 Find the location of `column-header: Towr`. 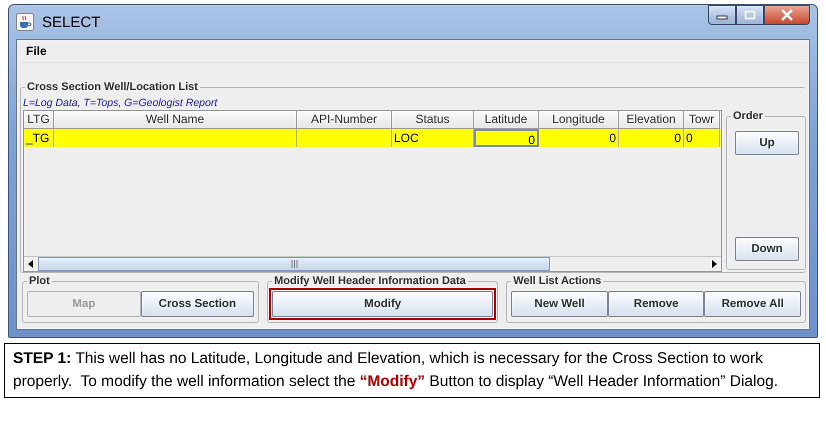

column-header: Towr is located at coordinates (702, 120).